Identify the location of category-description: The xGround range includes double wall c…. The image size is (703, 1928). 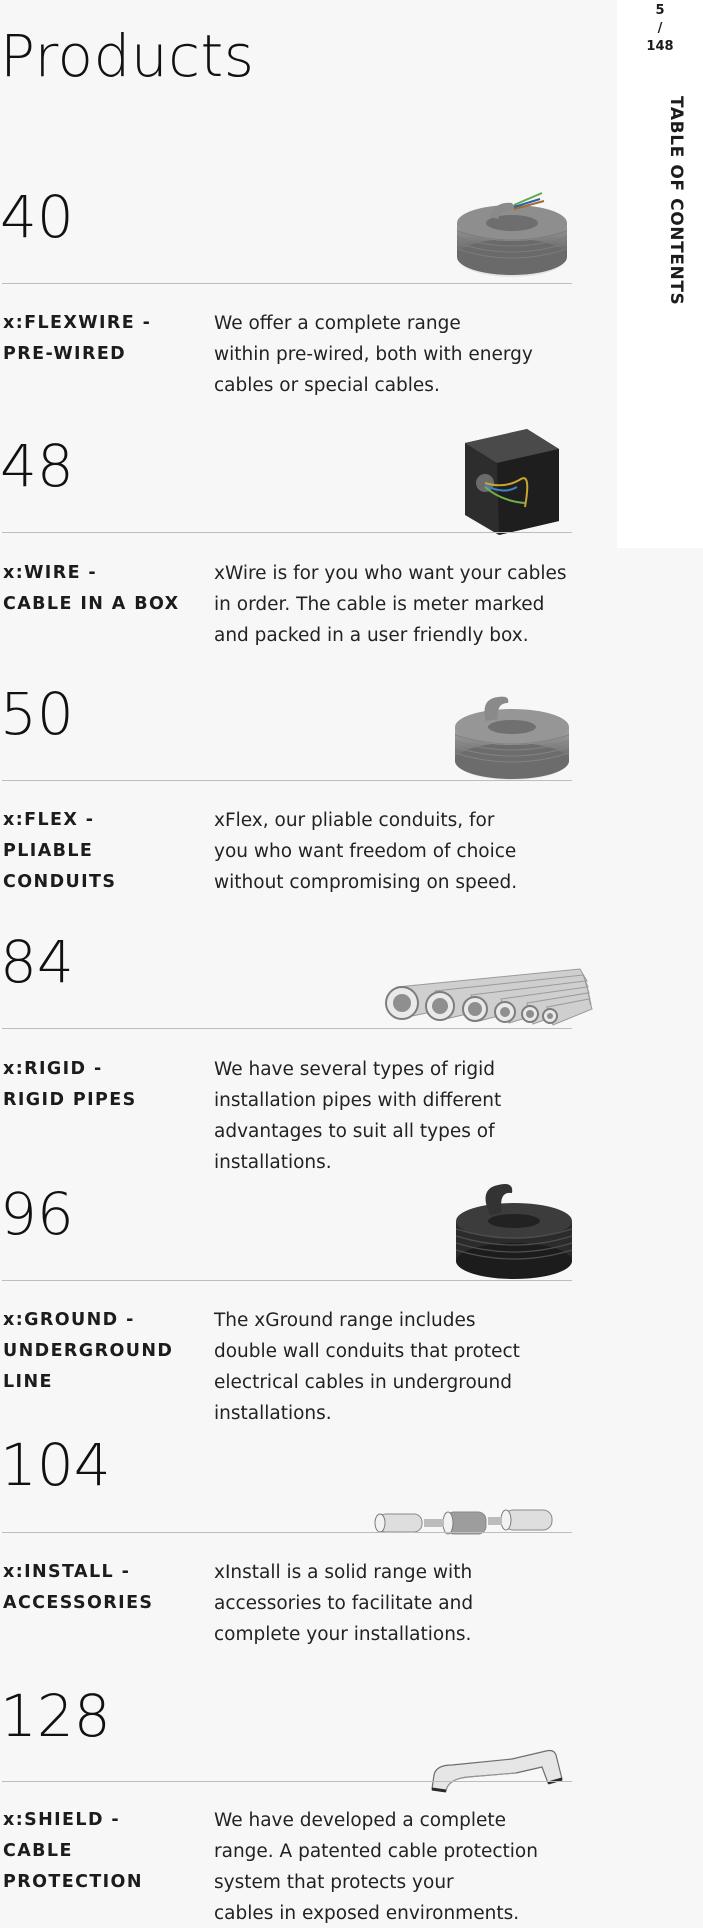
(367, 1367).